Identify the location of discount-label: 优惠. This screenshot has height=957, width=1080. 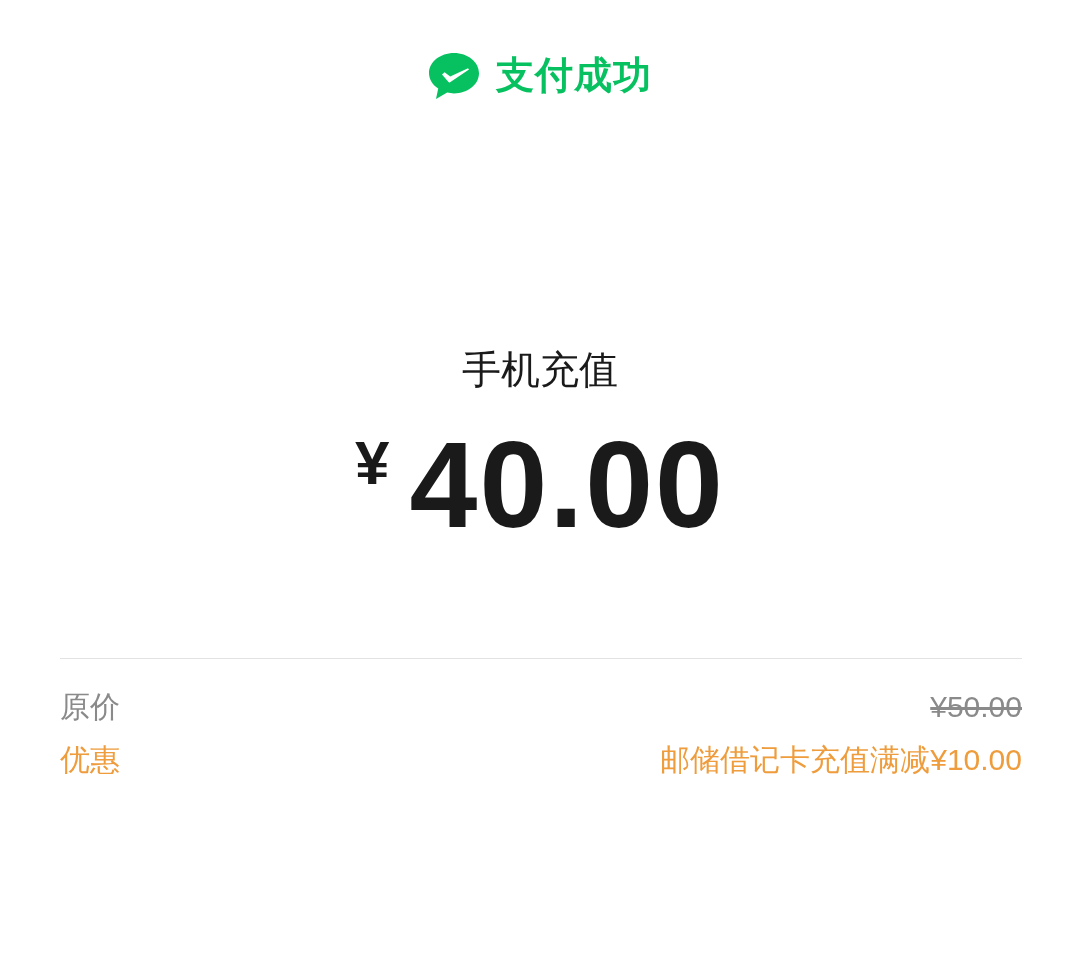
(90, 759).